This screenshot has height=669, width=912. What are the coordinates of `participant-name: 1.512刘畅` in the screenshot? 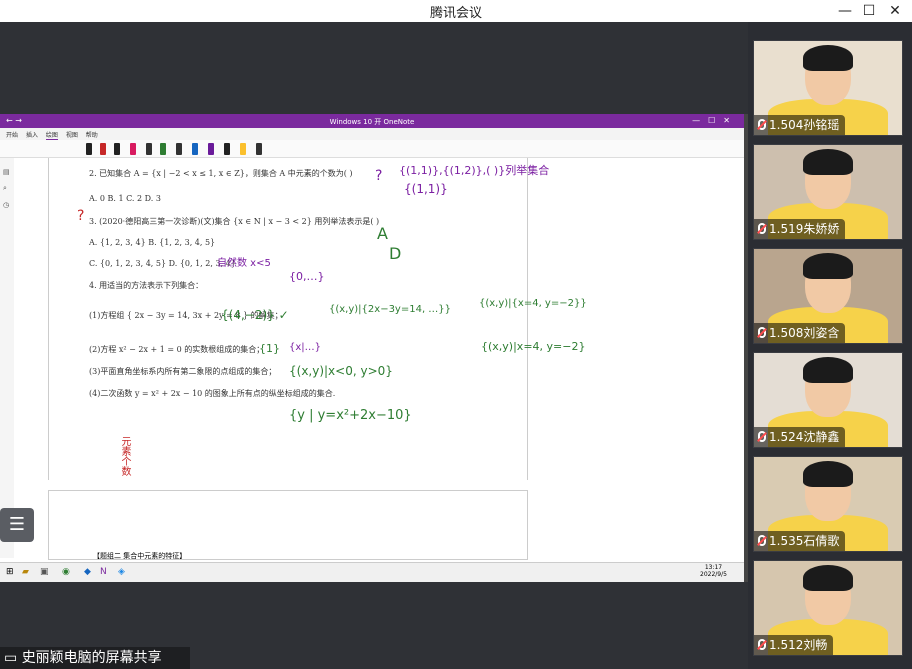 It's located at (794, 645).